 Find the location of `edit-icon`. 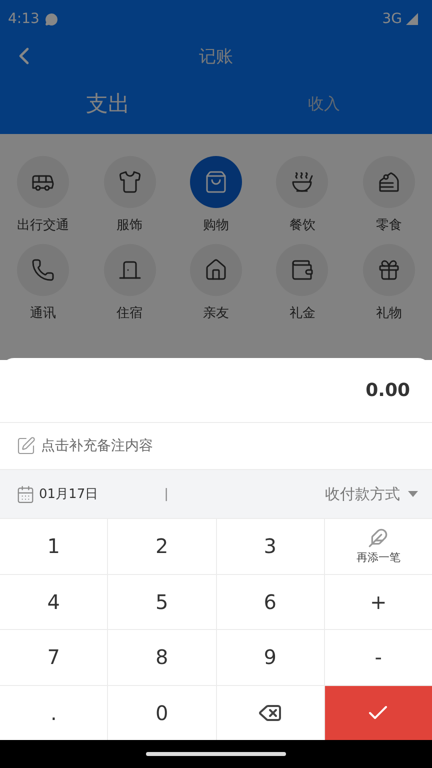

edit-icon is located at coordinates (26, 446).